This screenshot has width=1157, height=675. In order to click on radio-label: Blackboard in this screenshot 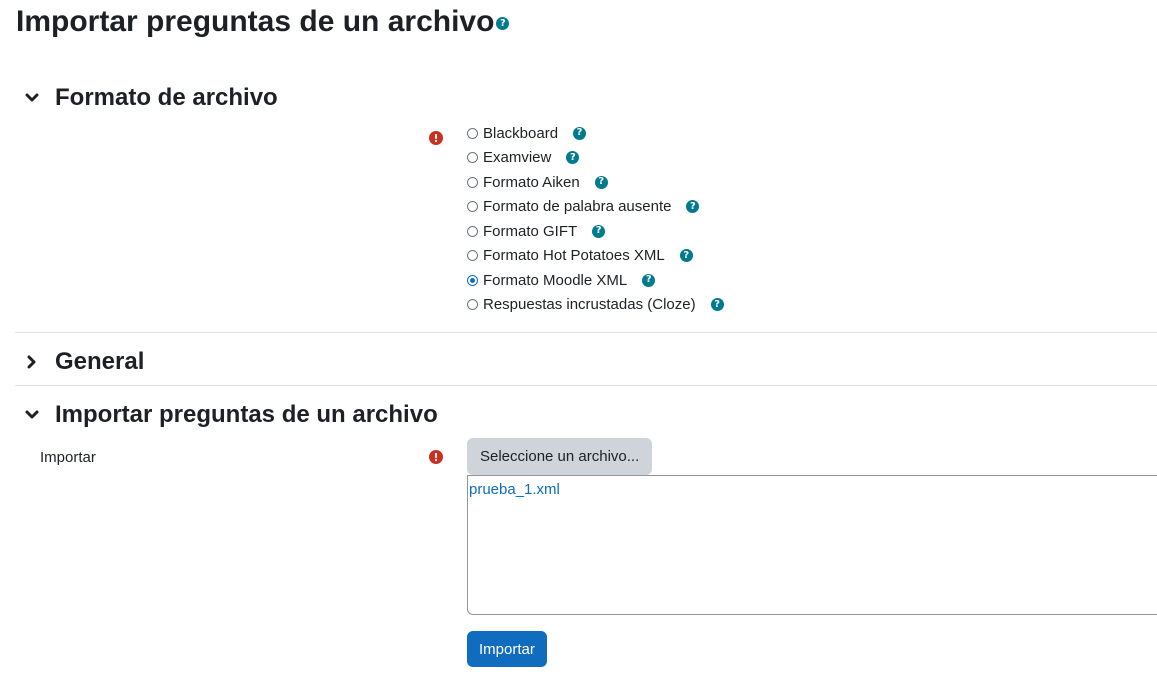, I will do `click(520, 133)`.